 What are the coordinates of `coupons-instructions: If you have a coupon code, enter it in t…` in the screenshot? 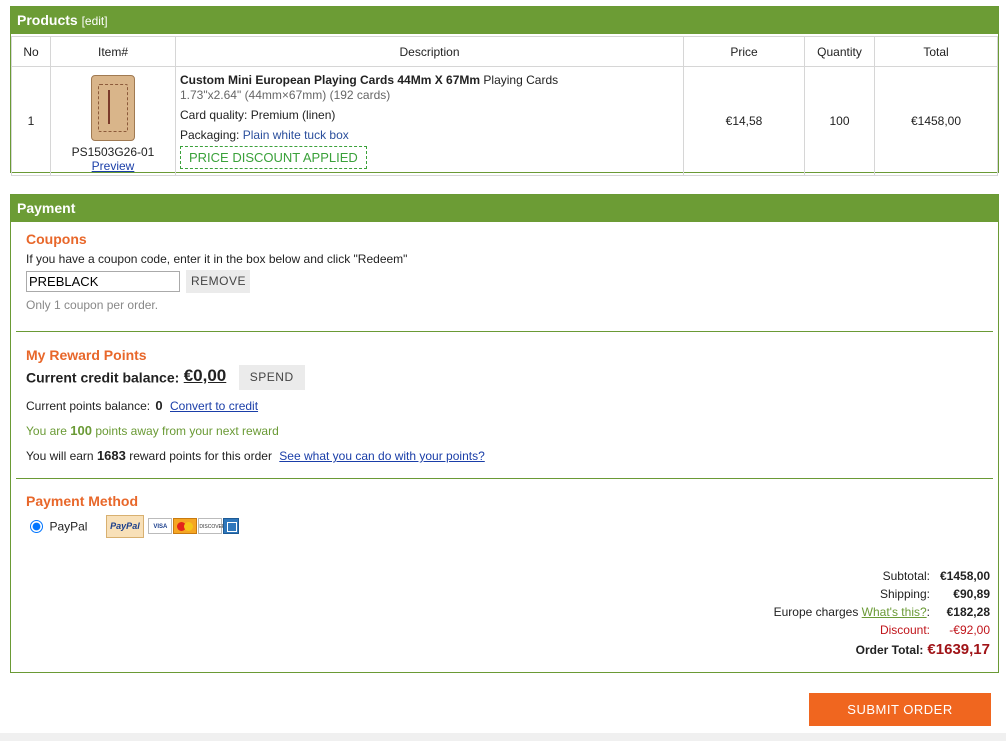 It's located at (217, 259).